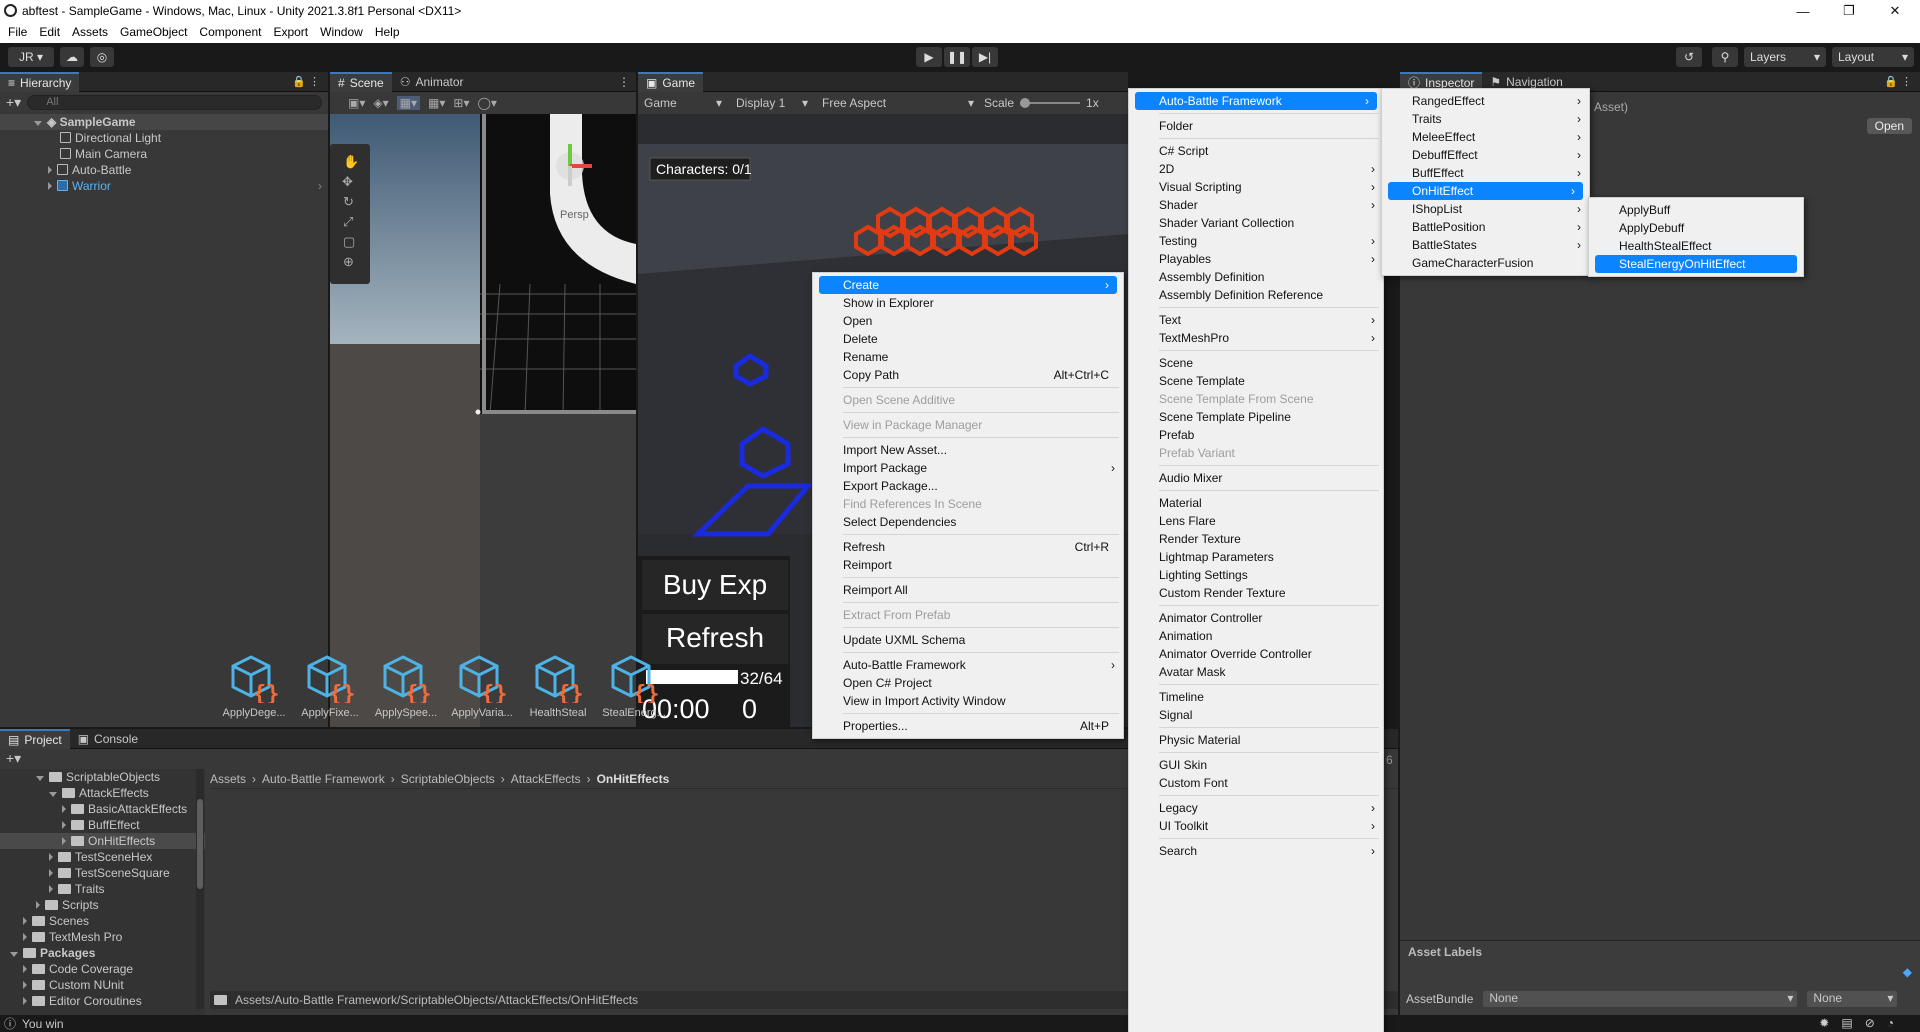  Describe the element at coordinates (968, 547) in the screenshot. I see `menu-item-refresh: Refresh Ctrl+R` at that location.